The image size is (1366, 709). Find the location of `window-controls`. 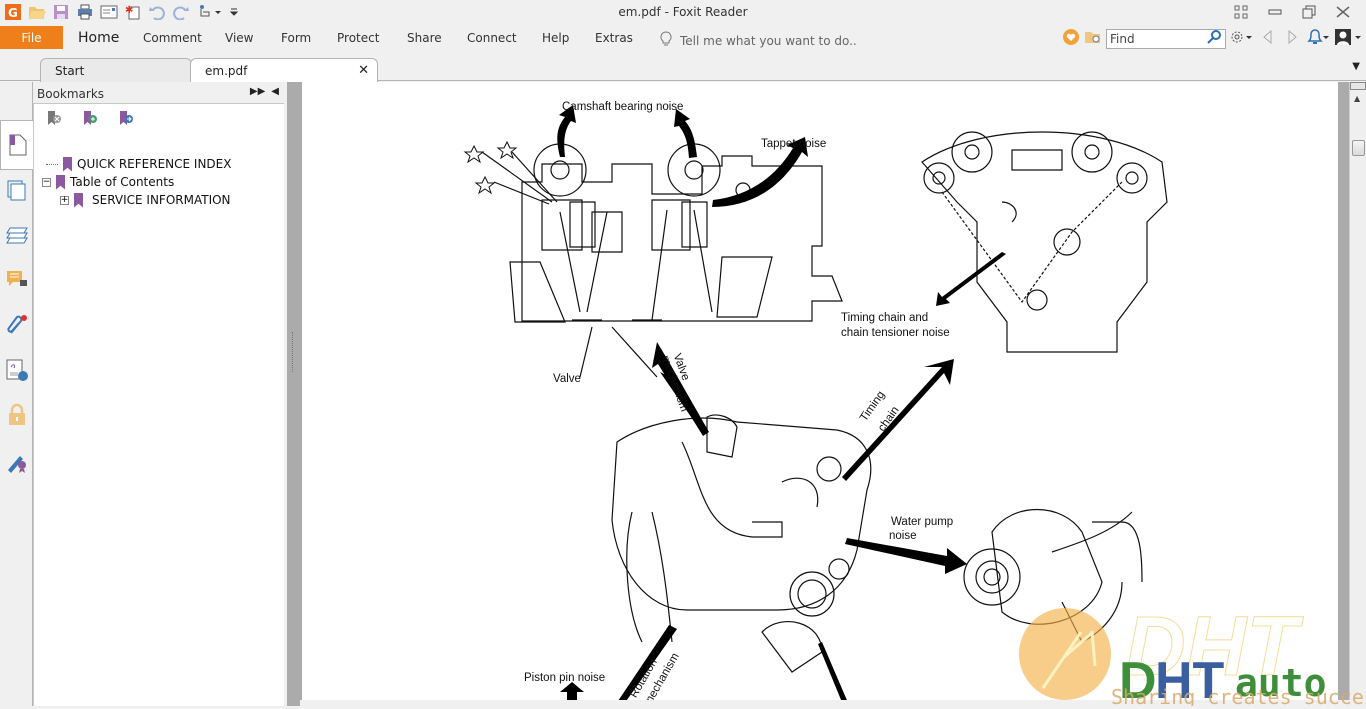

window-controls is located at coordinates (1292, 12).